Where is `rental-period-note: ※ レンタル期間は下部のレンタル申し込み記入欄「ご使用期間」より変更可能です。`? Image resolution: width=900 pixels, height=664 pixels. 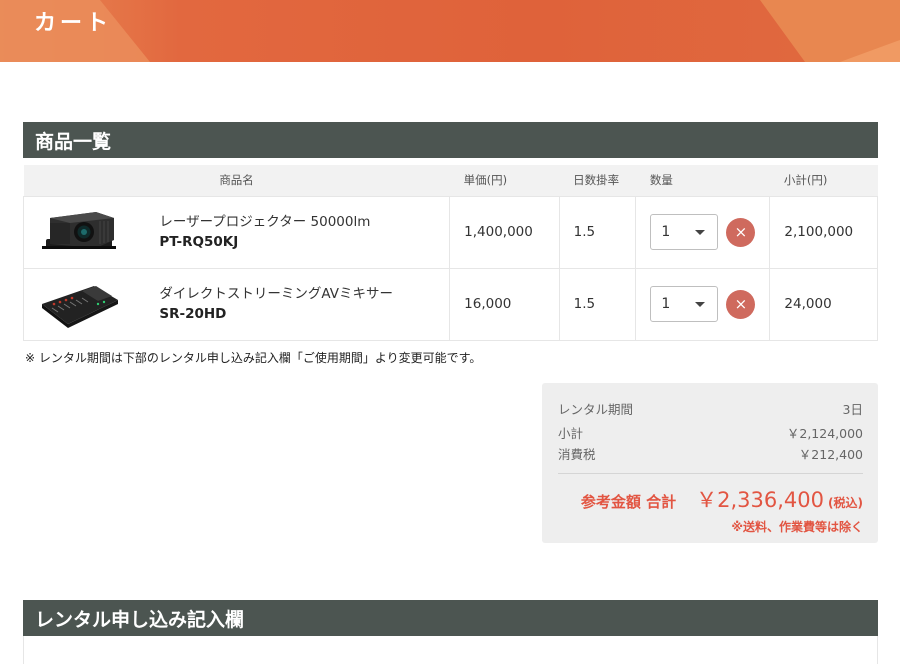
rental-period-note: ※ レンタル期間は下部のレンタル申し込み記入欄「ご使用期間」より変更可能です。 is located at coordinates (253, 358).